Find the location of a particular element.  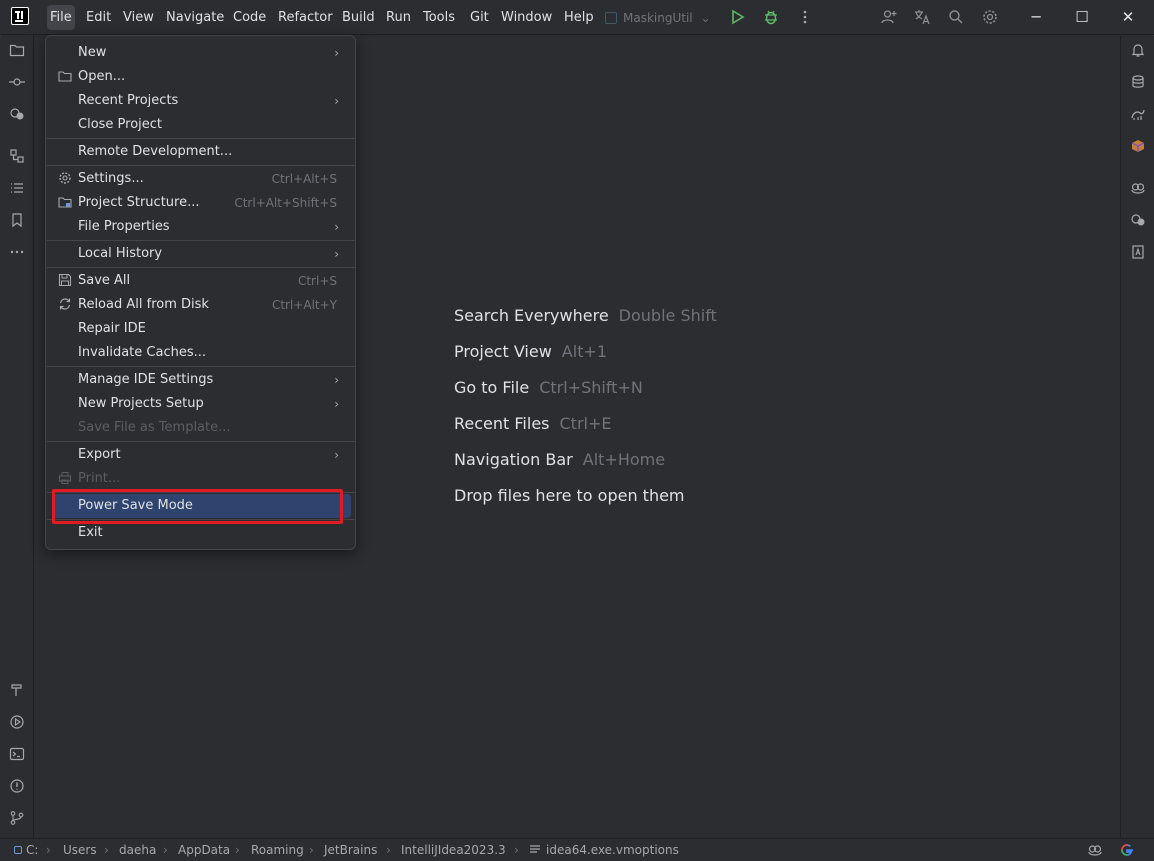

menu-reload-all: Reload All from Disk Ctrl+Alt+Y is located at coordinates (201, 305).